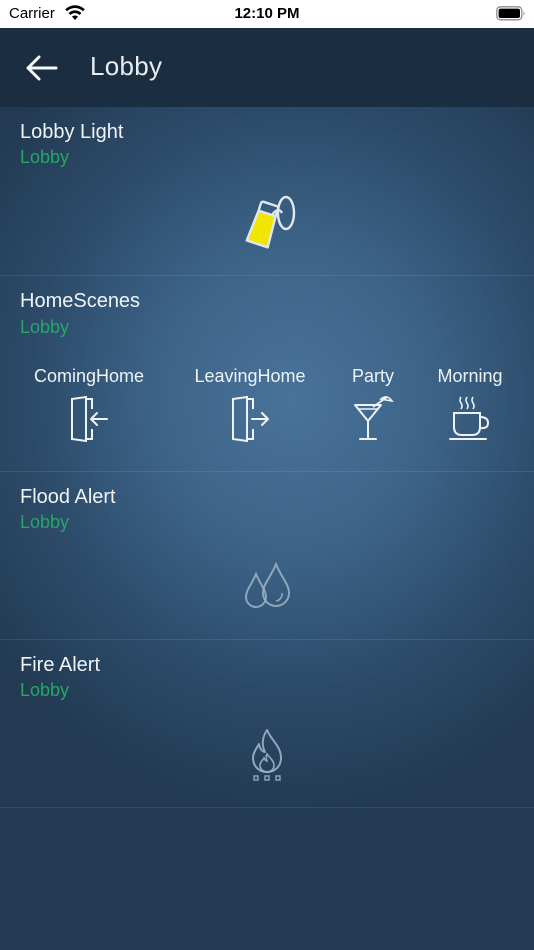 The width and height of the screenshot is (534, 950). I want to click on coffee-cup-icon, so click(469, 418).